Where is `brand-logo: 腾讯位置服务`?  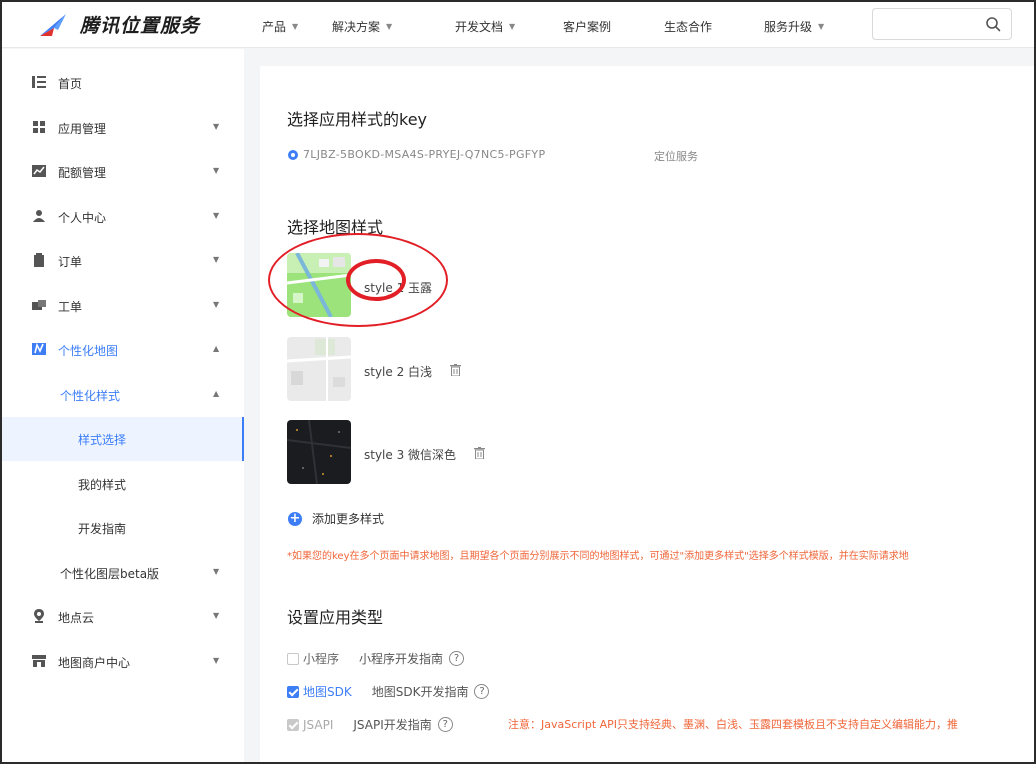 brand-logo: 腾讯位置服务 is located at coordinates (119, 24).